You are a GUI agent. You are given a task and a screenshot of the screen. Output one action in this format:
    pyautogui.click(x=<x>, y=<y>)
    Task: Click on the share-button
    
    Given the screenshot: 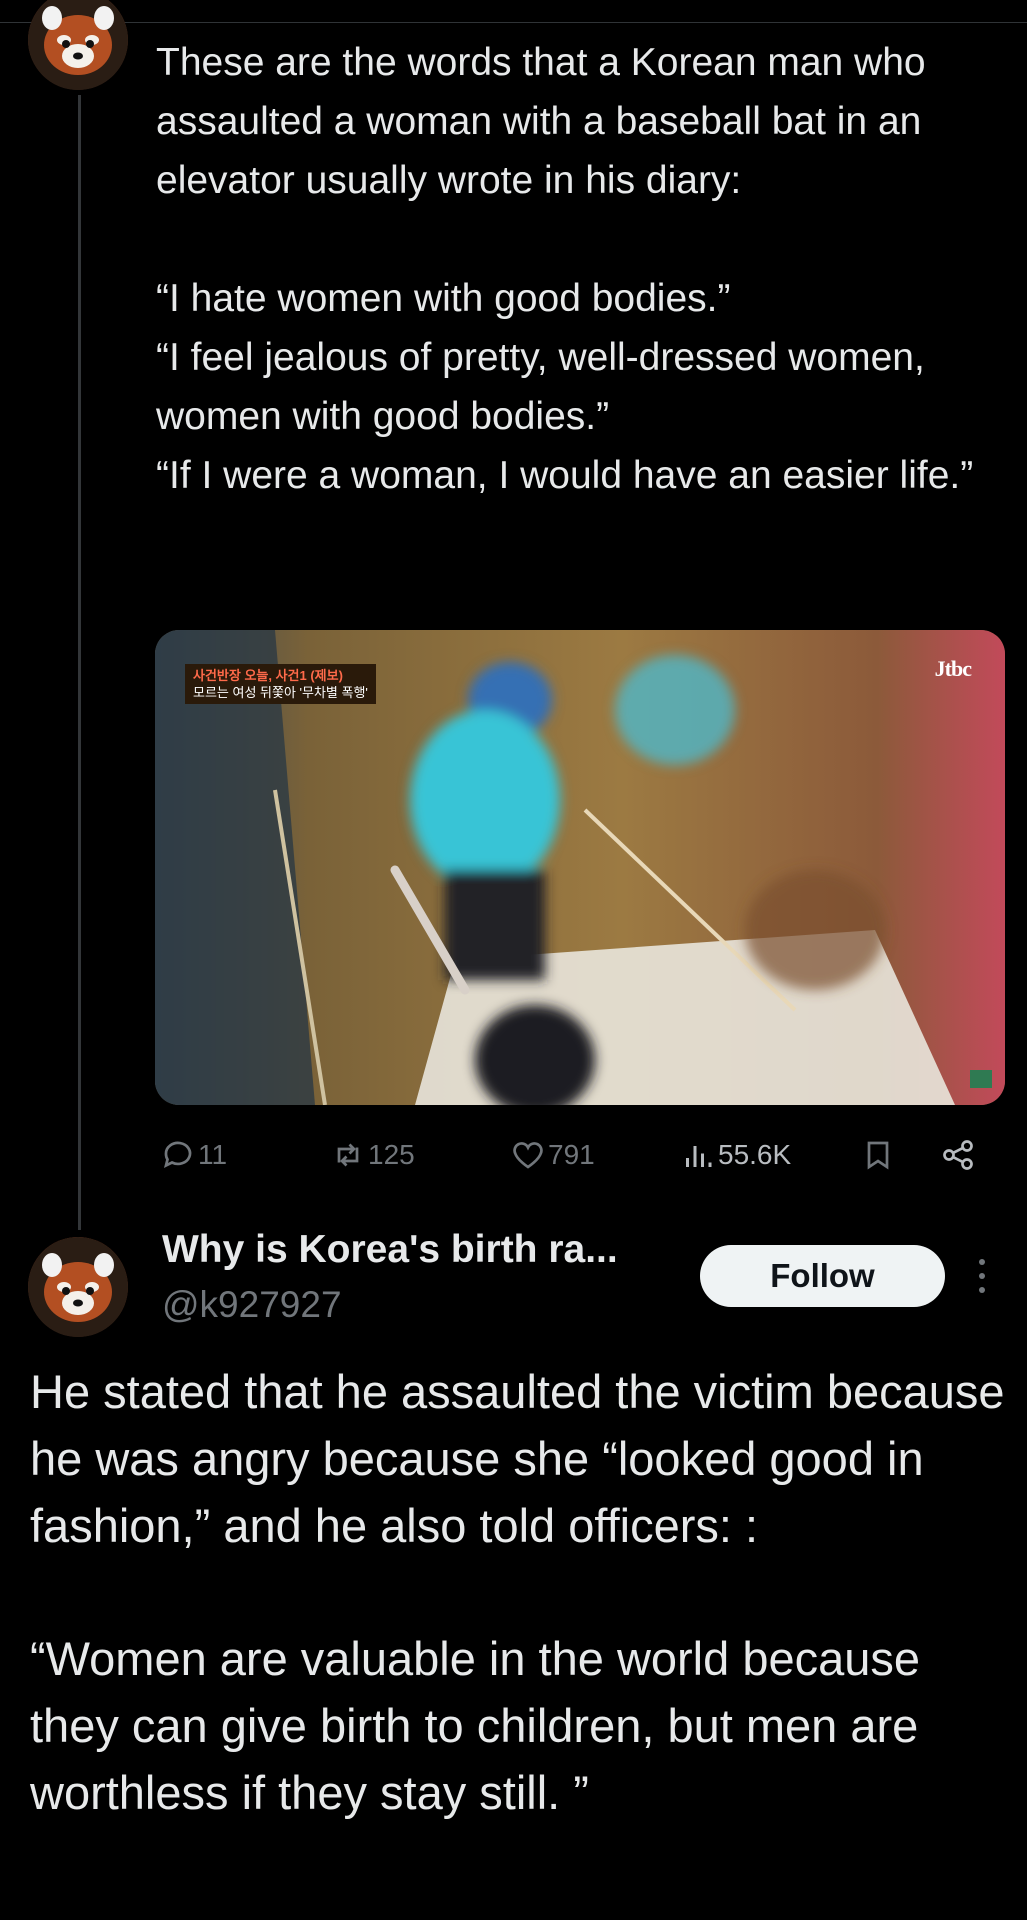 What is the action you would take?
    pyautogui.click(x=958, y=1155)
    